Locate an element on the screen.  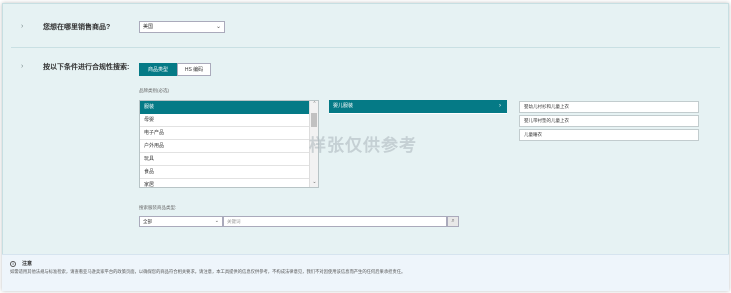
search-button: ⌕ is located at coordinates (453, 221).